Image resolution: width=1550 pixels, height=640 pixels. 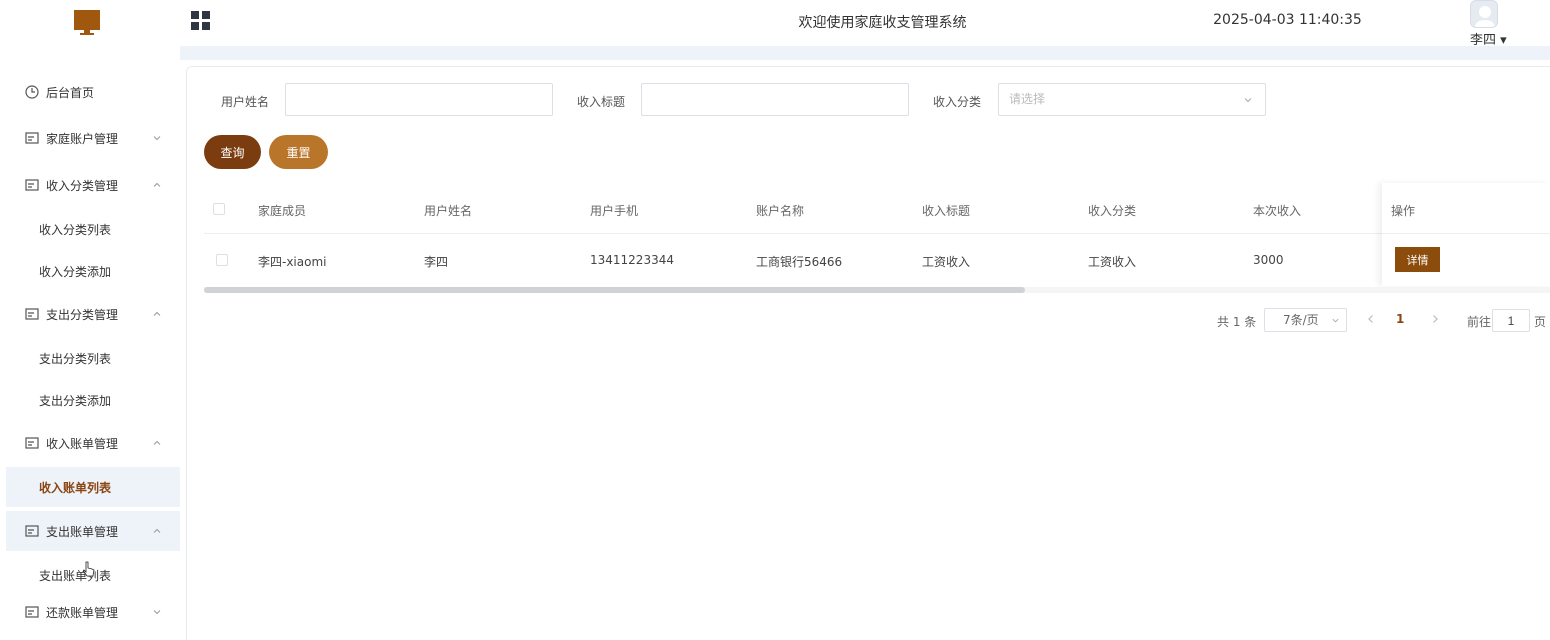 I want to click on pagination-total: 共 1 条, so click(x=1237, y=322).